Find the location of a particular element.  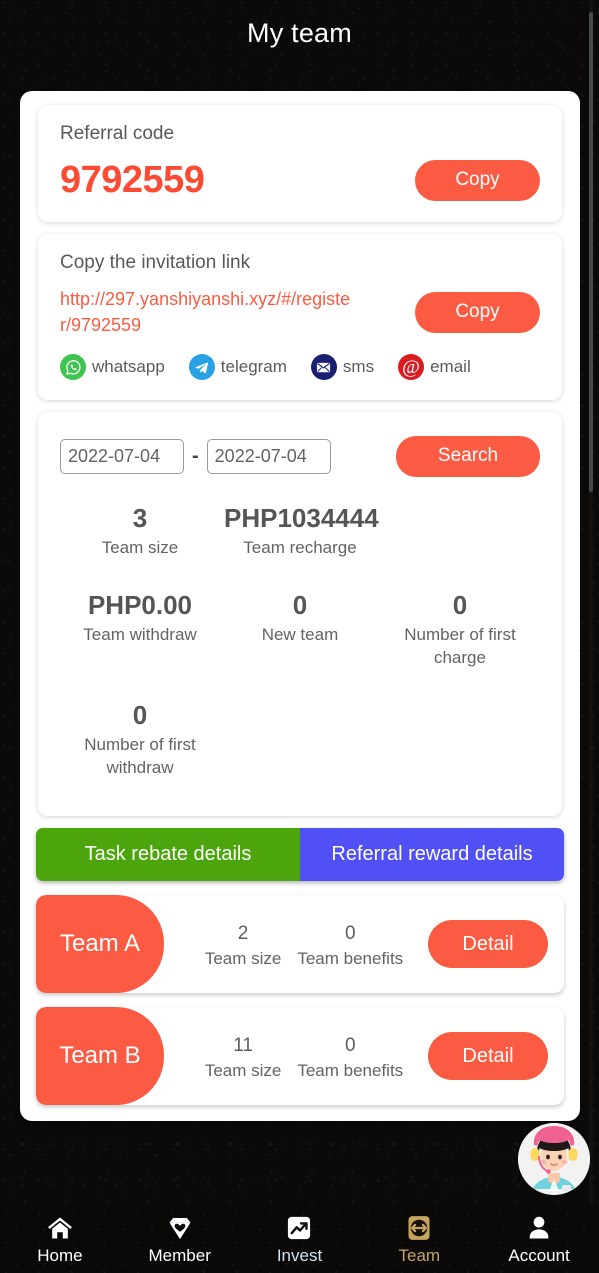

team-name-badge: Team B is located at coordinates (100, 1056).